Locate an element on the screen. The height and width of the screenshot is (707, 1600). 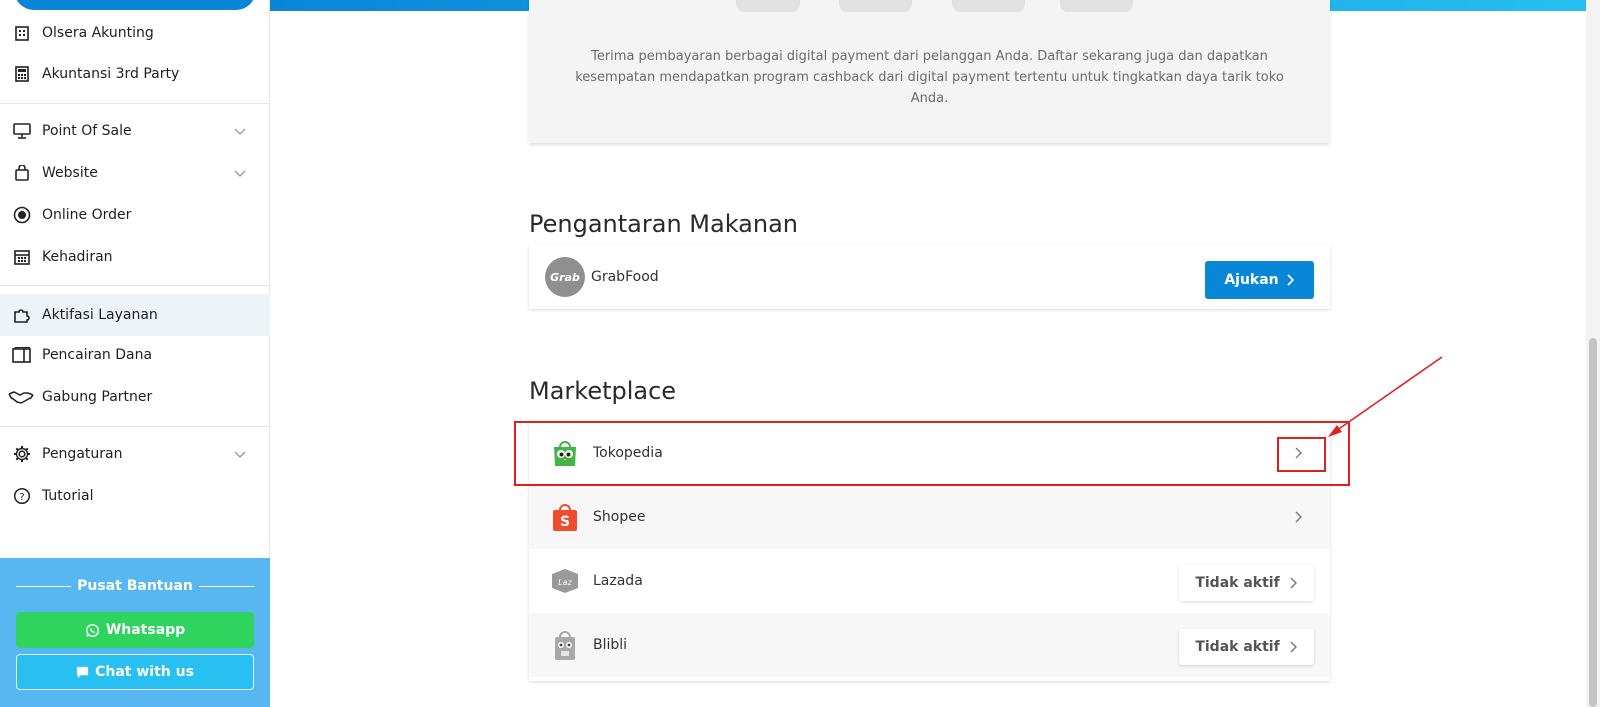
section-title-food-delivery: Pengantaran Makanan is located at coordinates (664, 224).